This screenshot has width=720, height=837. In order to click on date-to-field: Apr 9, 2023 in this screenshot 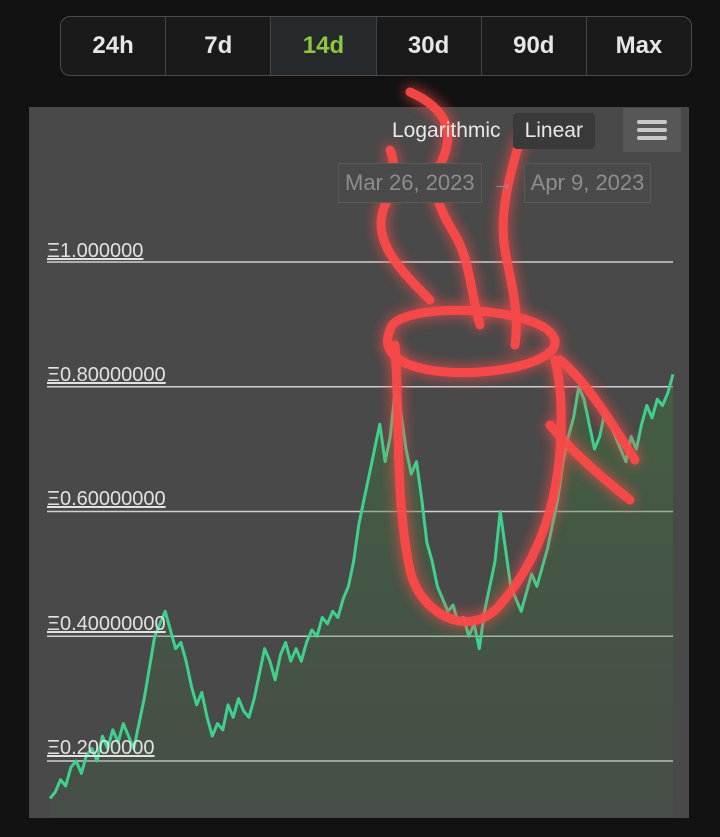, I will do `click(587, 183)`.